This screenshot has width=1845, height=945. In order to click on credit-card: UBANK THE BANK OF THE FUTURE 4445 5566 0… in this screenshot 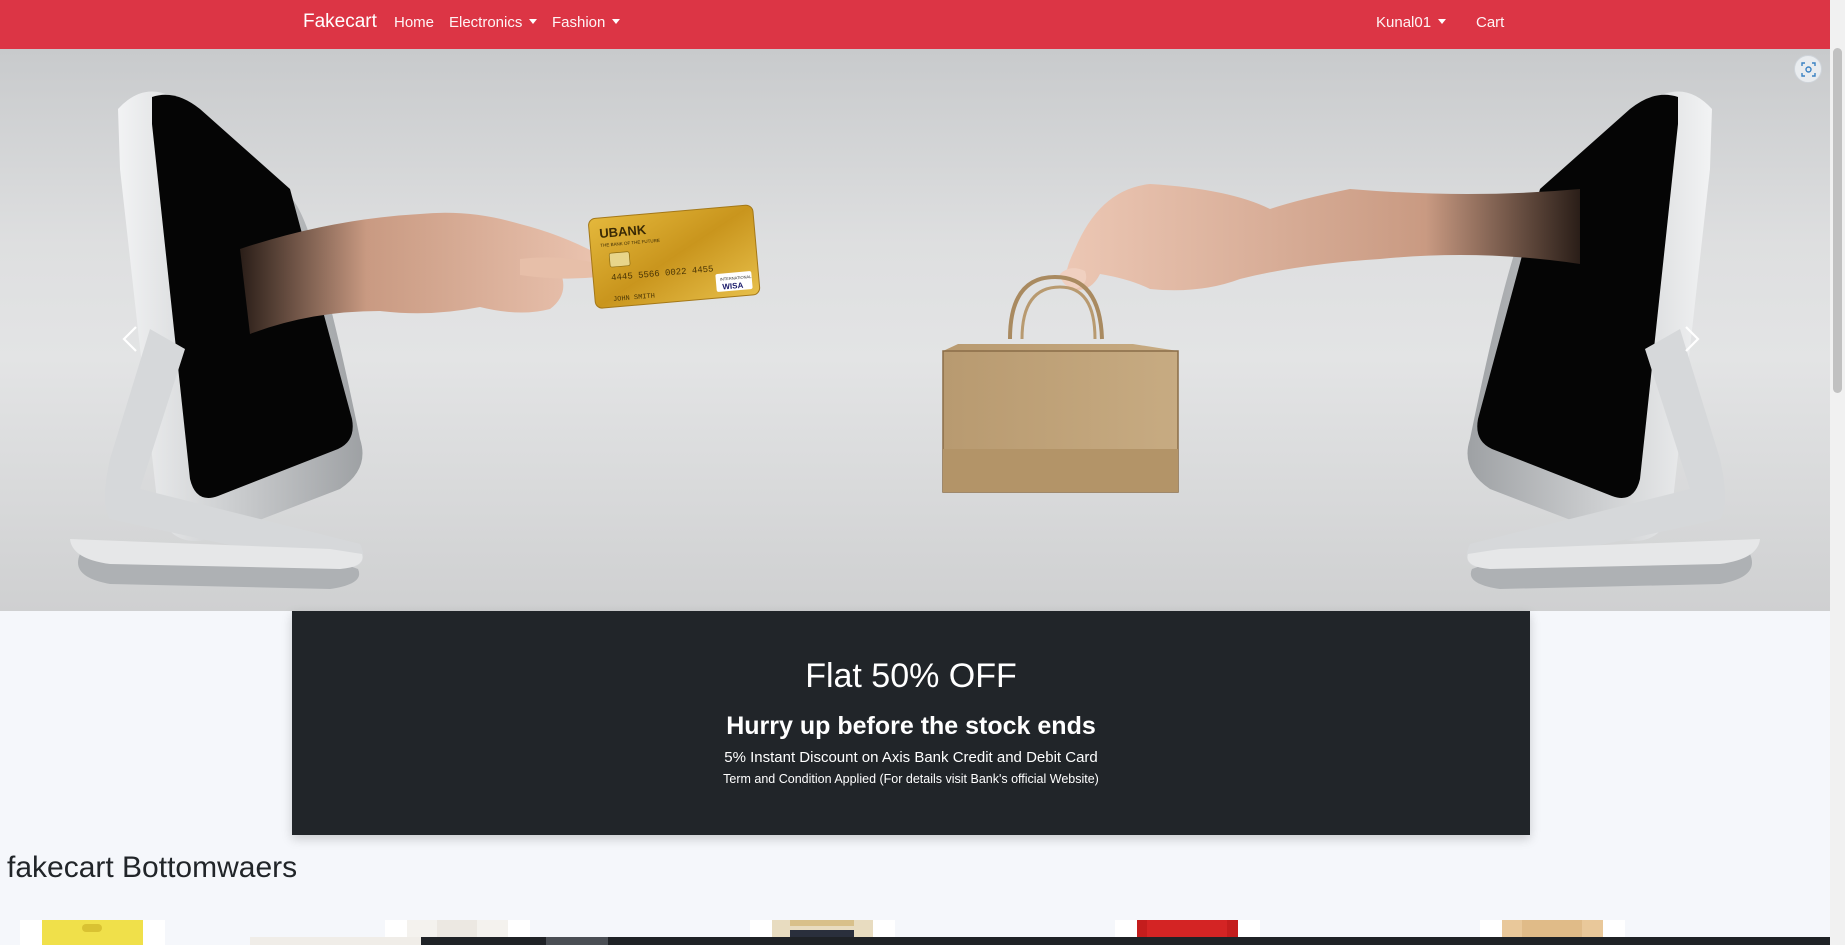, I will do `click(674, 256)`.